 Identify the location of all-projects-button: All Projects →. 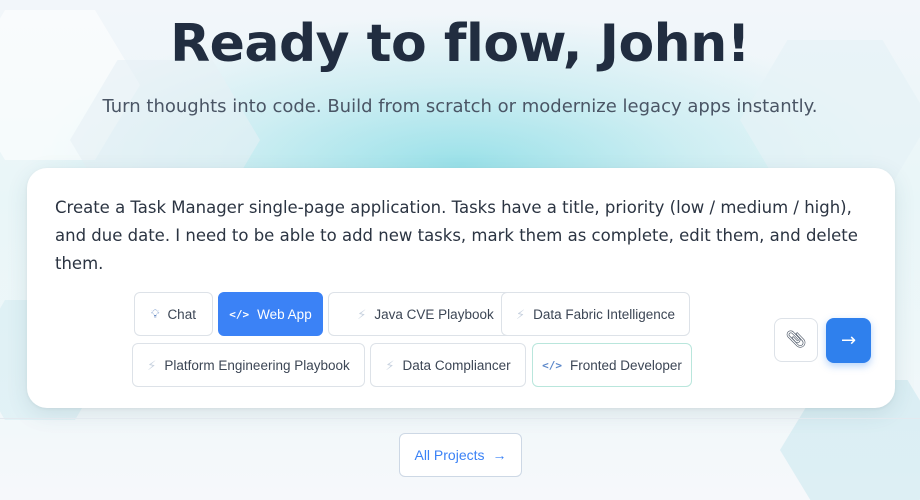
(460, 455).